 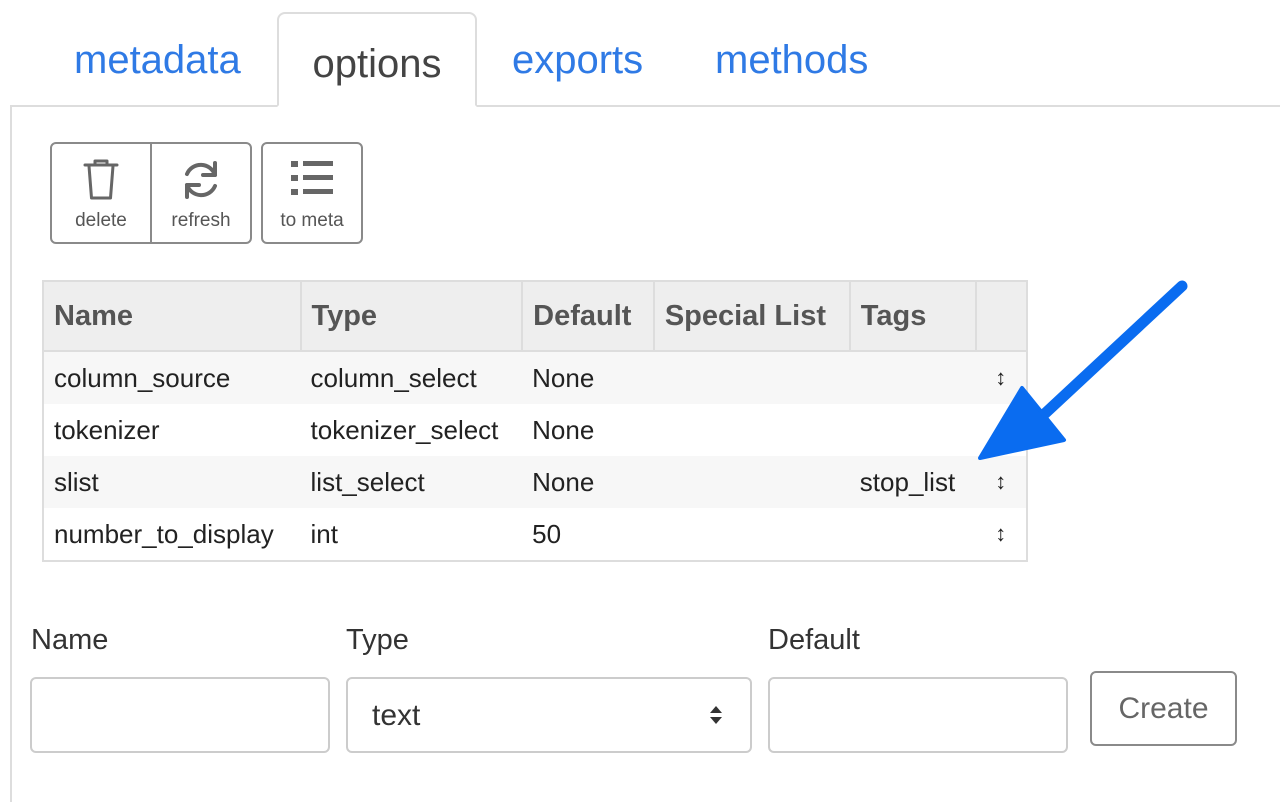 I want to click on tab-bar: metadata options exports methods, so click(x=645, y=53).